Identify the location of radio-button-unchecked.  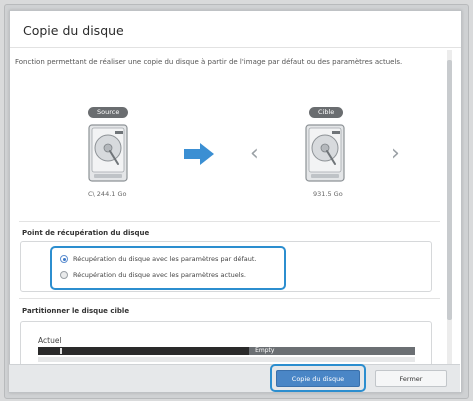
(64, 275).